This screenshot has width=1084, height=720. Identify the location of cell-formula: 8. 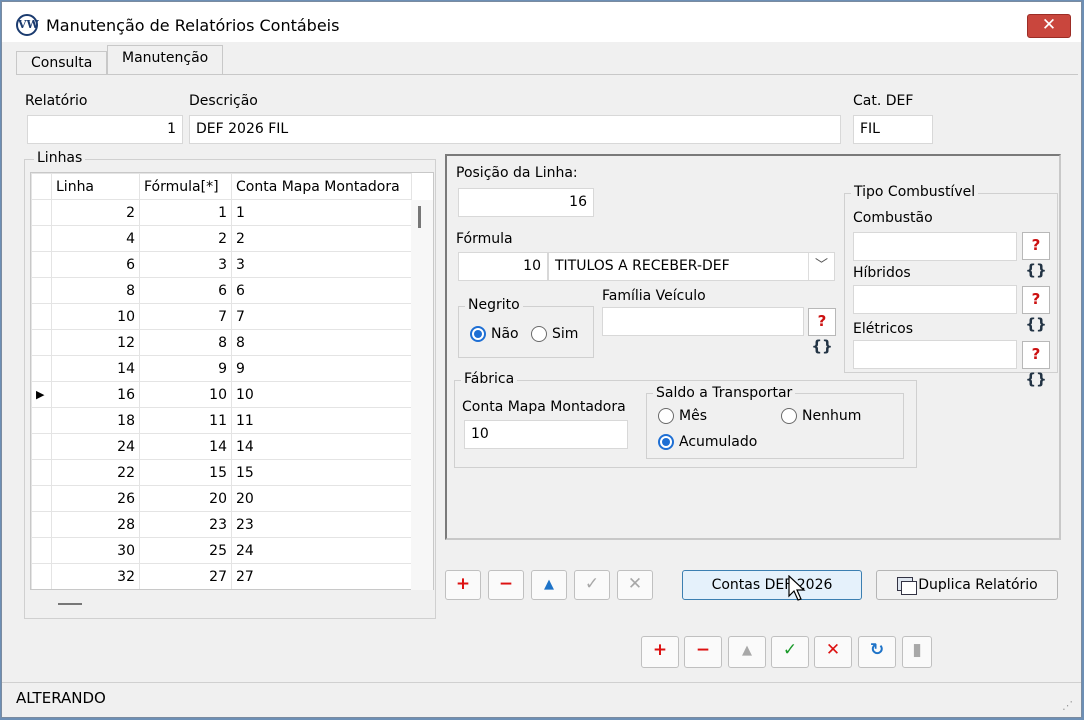
(185, 342).